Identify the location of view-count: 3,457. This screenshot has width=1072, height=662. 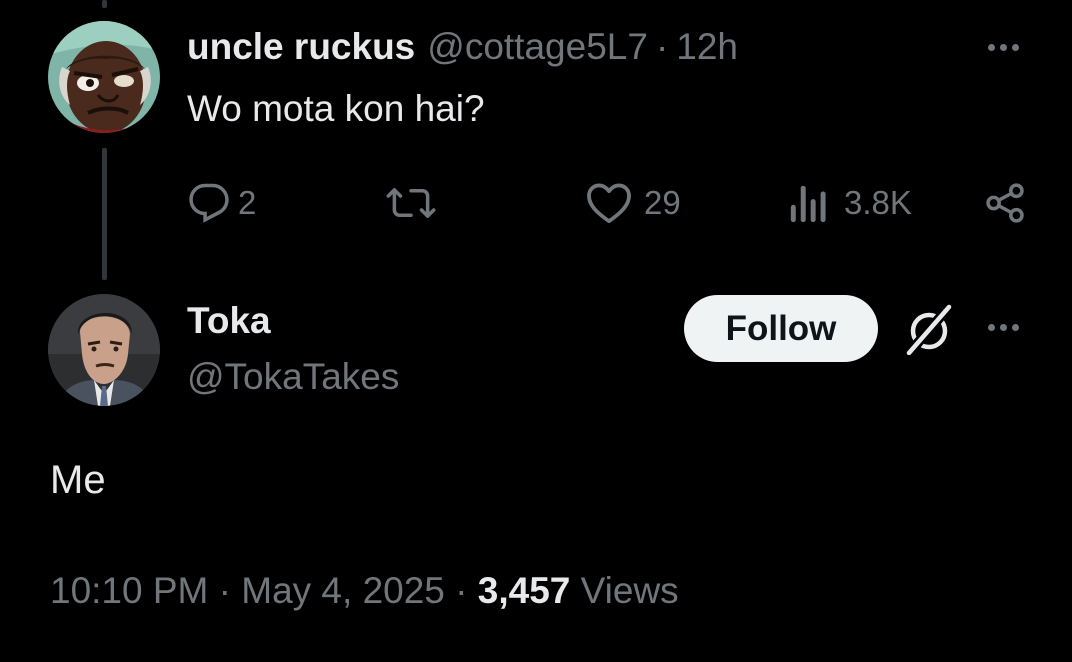
(524, 590).